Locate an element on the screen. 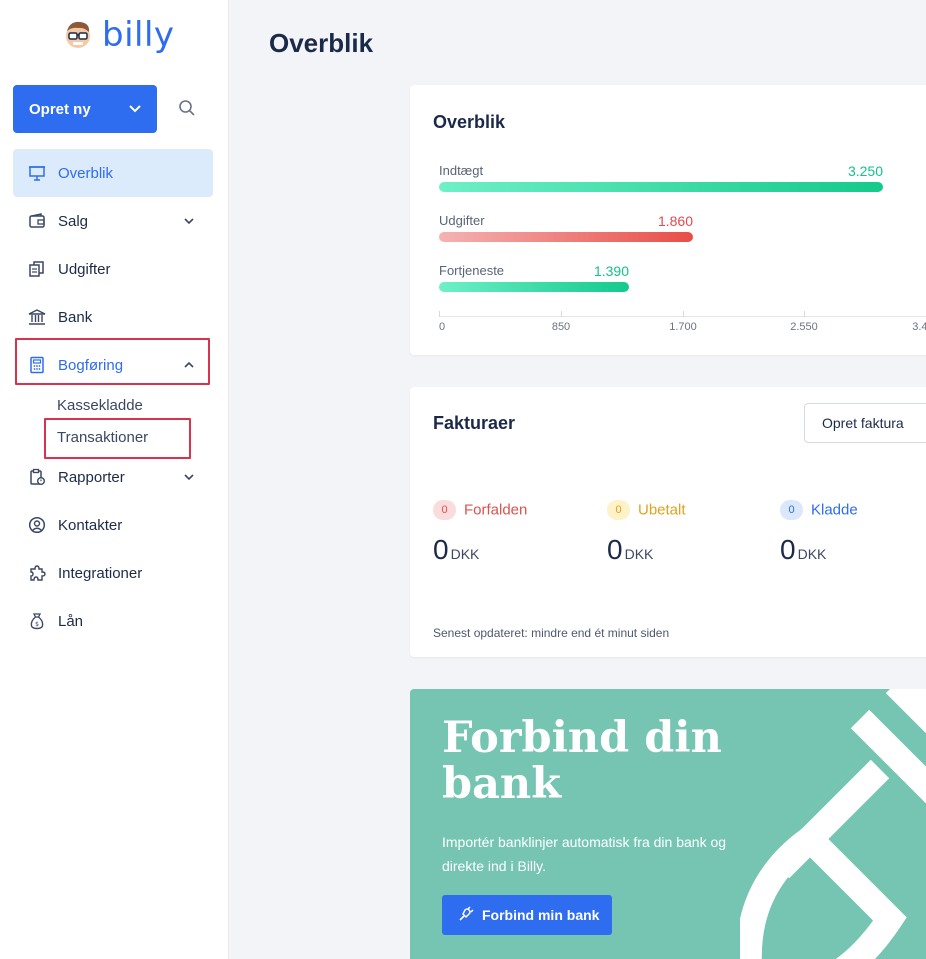 The image size is (926, 959). create-invoice-button: Opret faktura is located at coordinates (865, 423).